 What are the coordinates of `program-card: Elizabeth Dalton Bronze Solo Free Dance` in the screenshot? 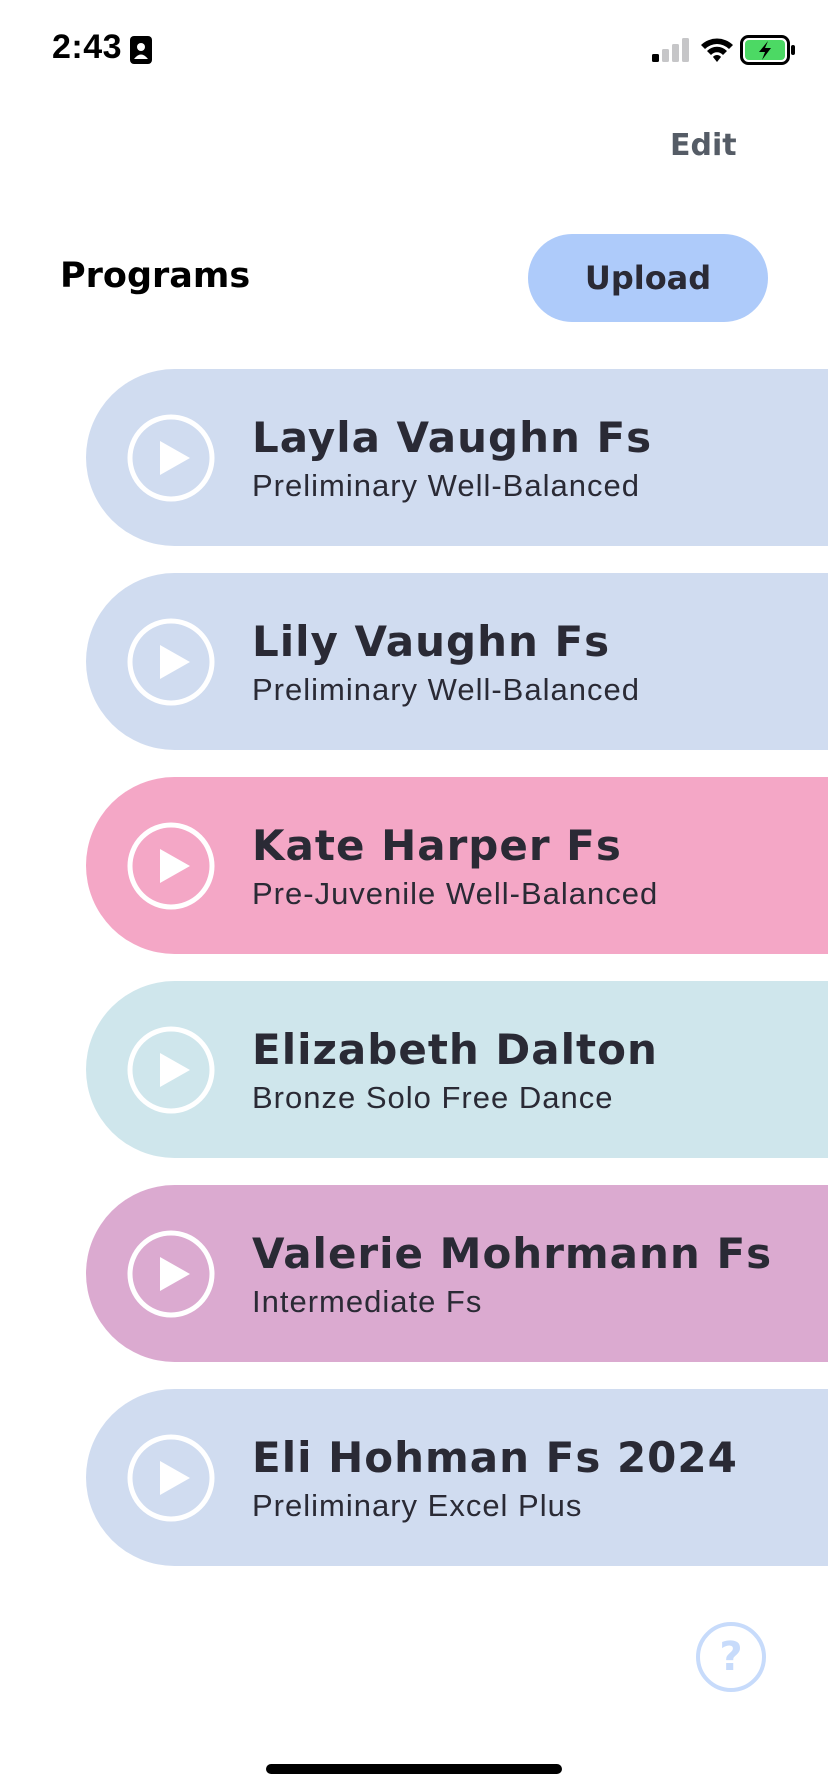 It's located at (457, 1069).